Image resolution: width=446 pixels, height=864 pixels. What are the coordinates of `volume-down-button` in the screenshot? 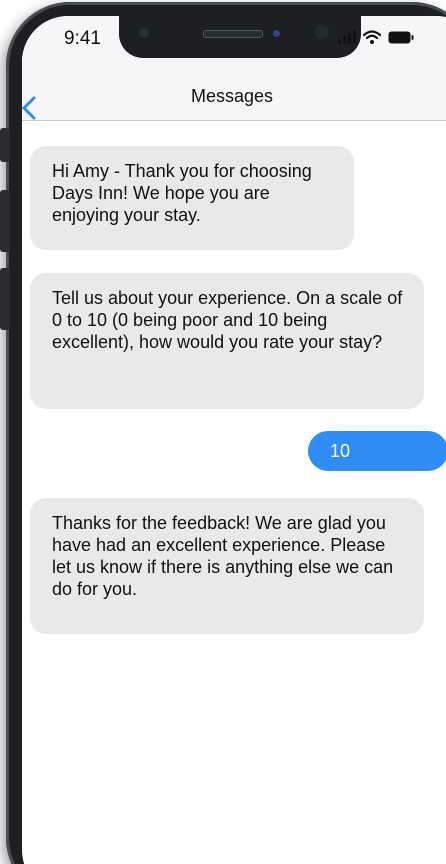 It's located at (5, 299).